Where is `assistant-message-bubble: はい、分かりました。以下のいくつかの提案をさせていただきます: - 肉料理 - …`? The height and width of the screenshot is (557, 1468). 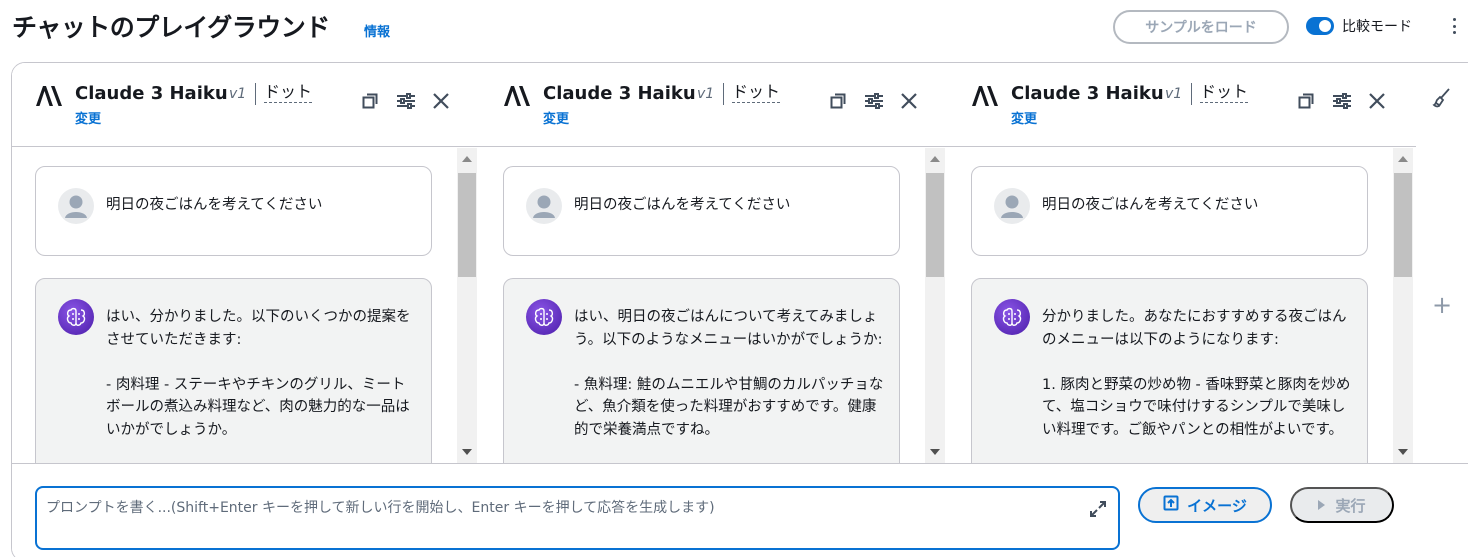
assistant-message-bubble: はい、分かりました。以下のいくつかの提案をさせていただきます: - 肉料理 - … is located at coordinates (233, 370).